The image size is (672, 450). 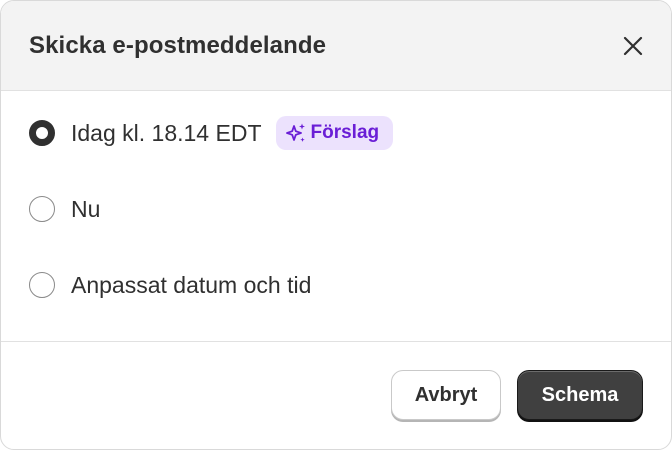 I want to click on close-button, so click(x=633, y=46).